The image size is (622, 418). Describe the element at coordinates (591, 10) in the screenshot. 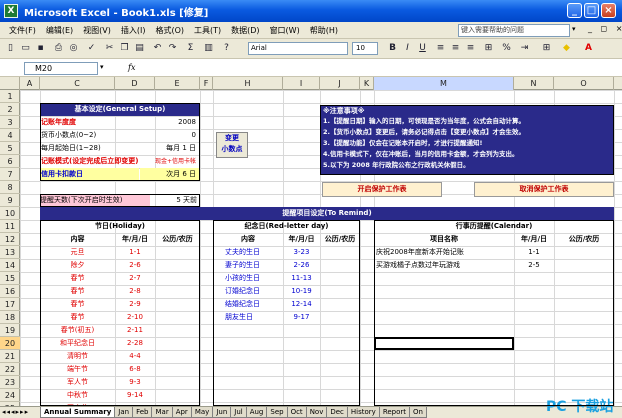

I see `maximize-button: □` at that location.